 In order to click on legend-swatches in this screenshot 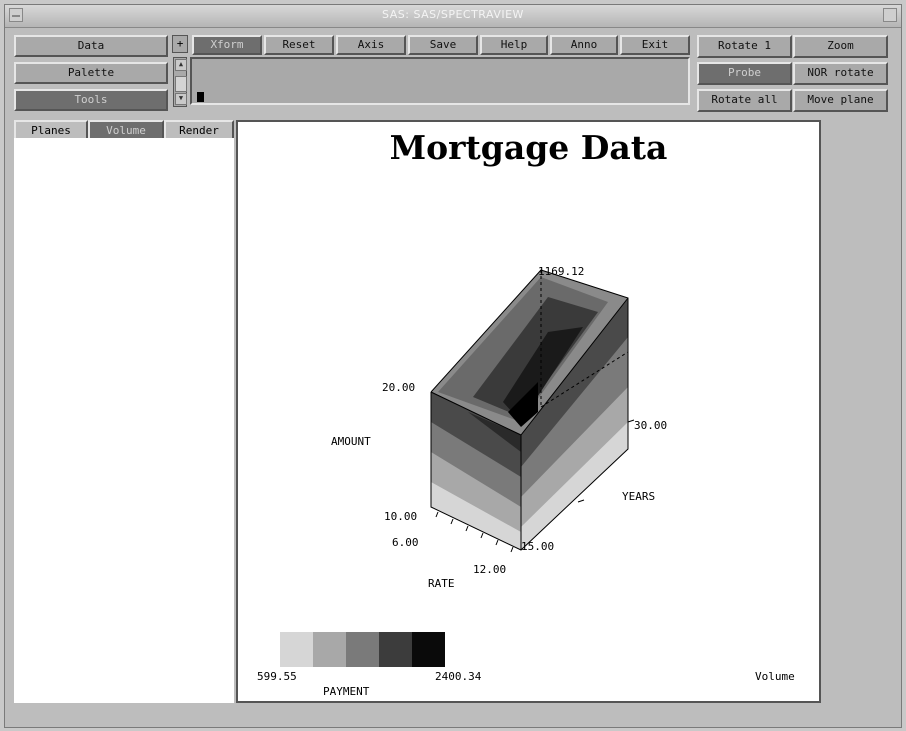, I will do `click(362, 649)`.